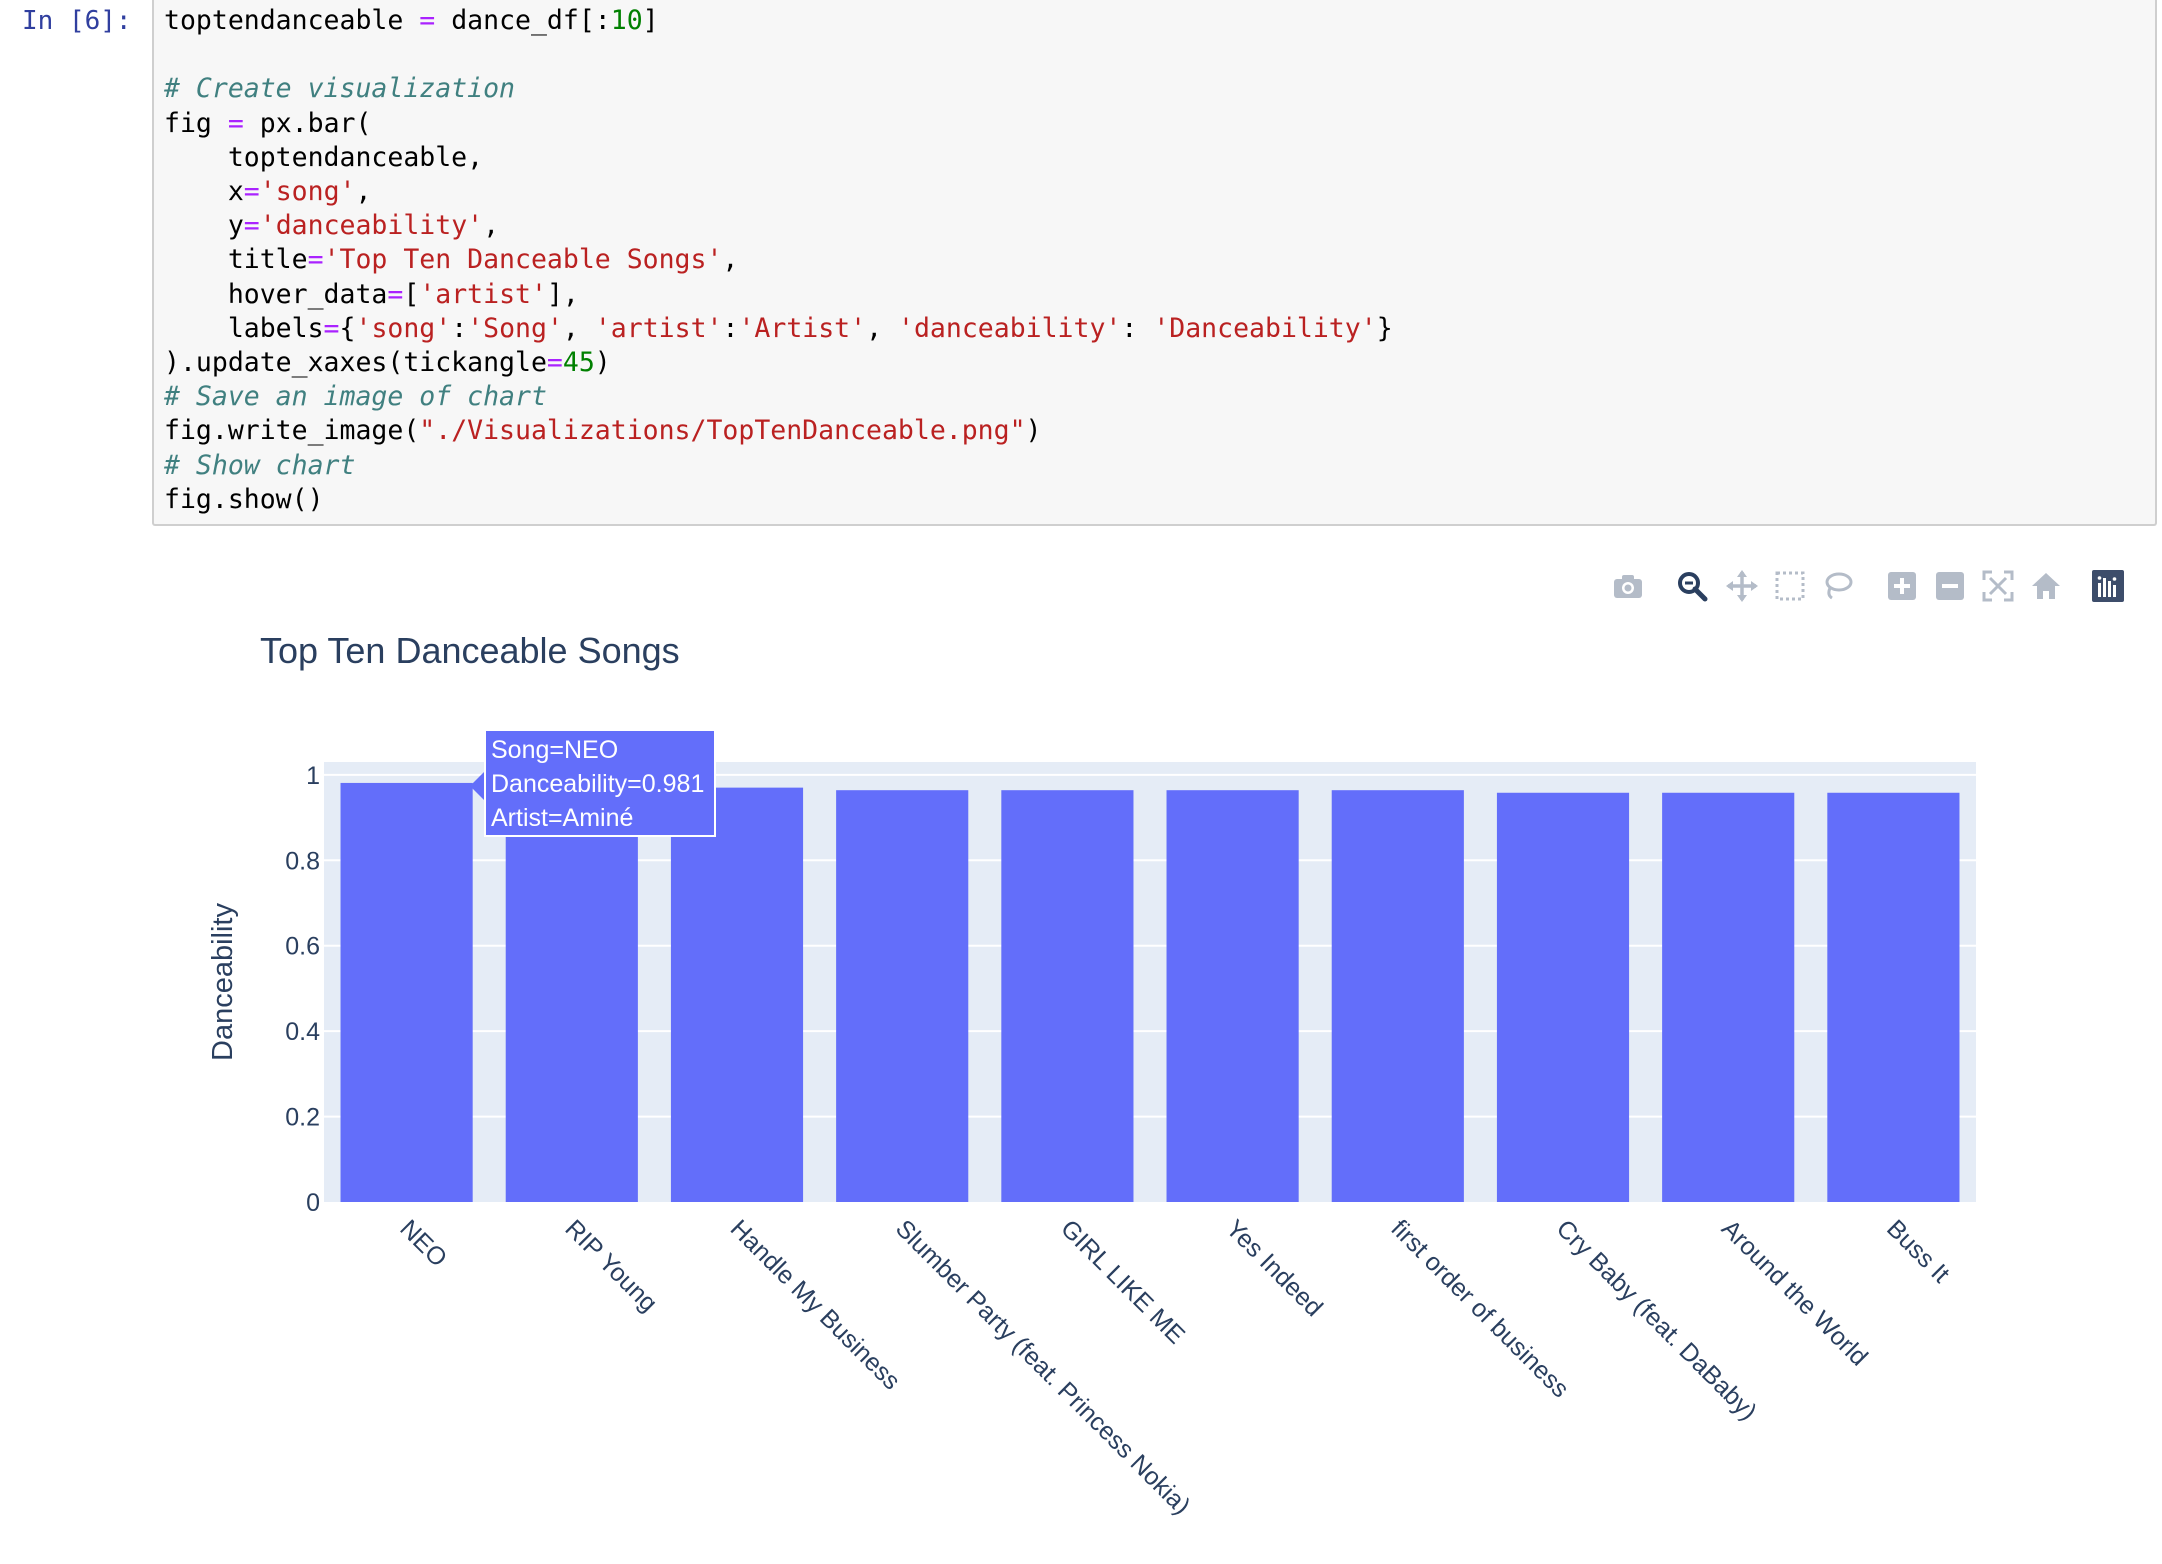 The width and height of the screenshot is (2162, 1564). What do you see at coordinates (1122, 1281) in the screenshot?
I see `x-tick-label: GIRL LIKE ME` at bounding box center [1122, 1281].